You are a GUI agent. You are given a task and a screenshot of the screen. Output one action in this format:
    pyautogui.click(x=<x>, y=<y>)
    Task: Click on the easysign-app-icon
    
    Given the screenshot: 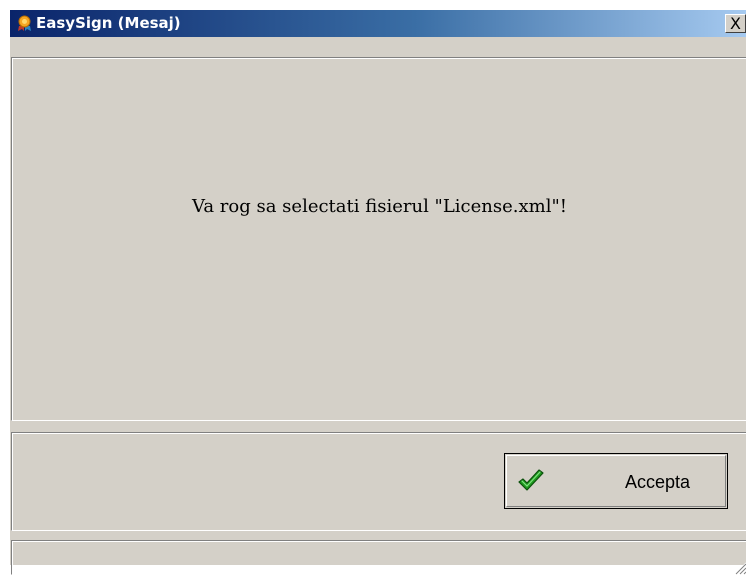 What is the action you would take?
    pyautogui.click(x=24, y=23)
    